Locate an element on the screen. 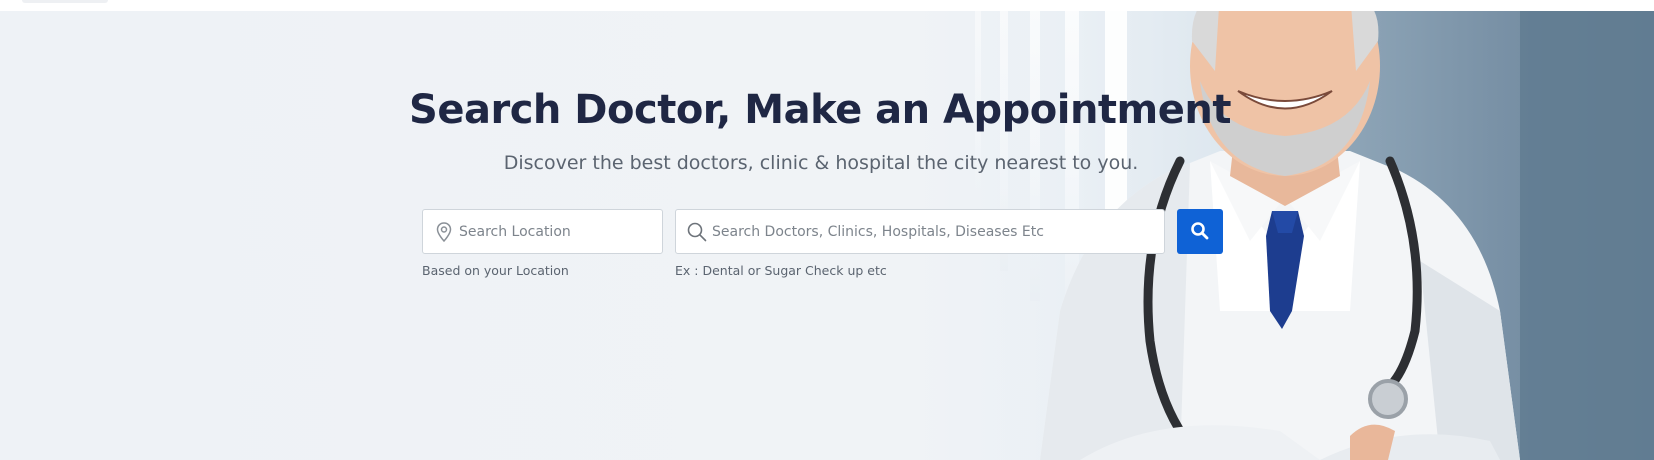 Image resolution: width=1654 pixels, height=460 pixels. query-field is located at coordinates (920, 231).